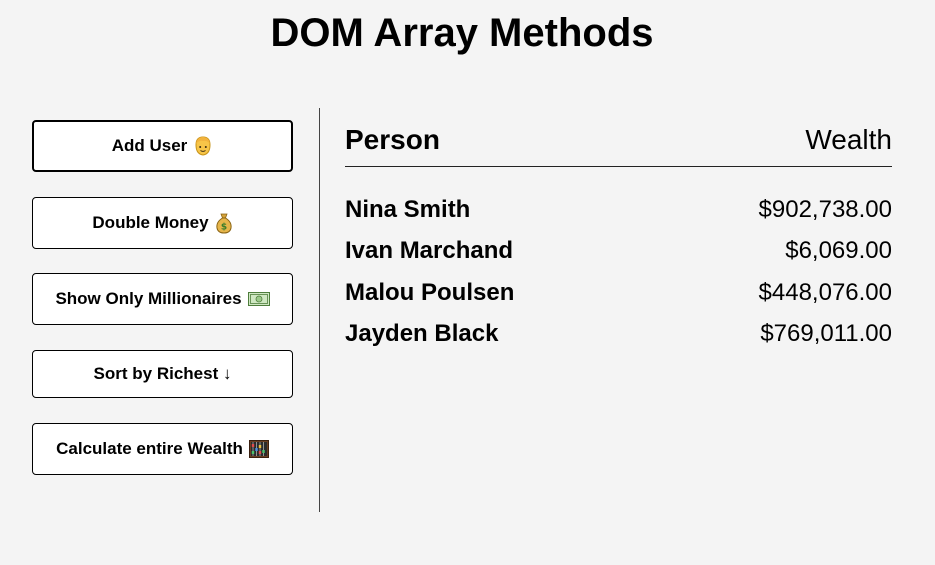 Image resolution: width=935 pixels, height=565 pixels. What do you see at coordinates (258, 299) in the screenshot?
I see `banknote-icon` at bounding box center [258, 299].